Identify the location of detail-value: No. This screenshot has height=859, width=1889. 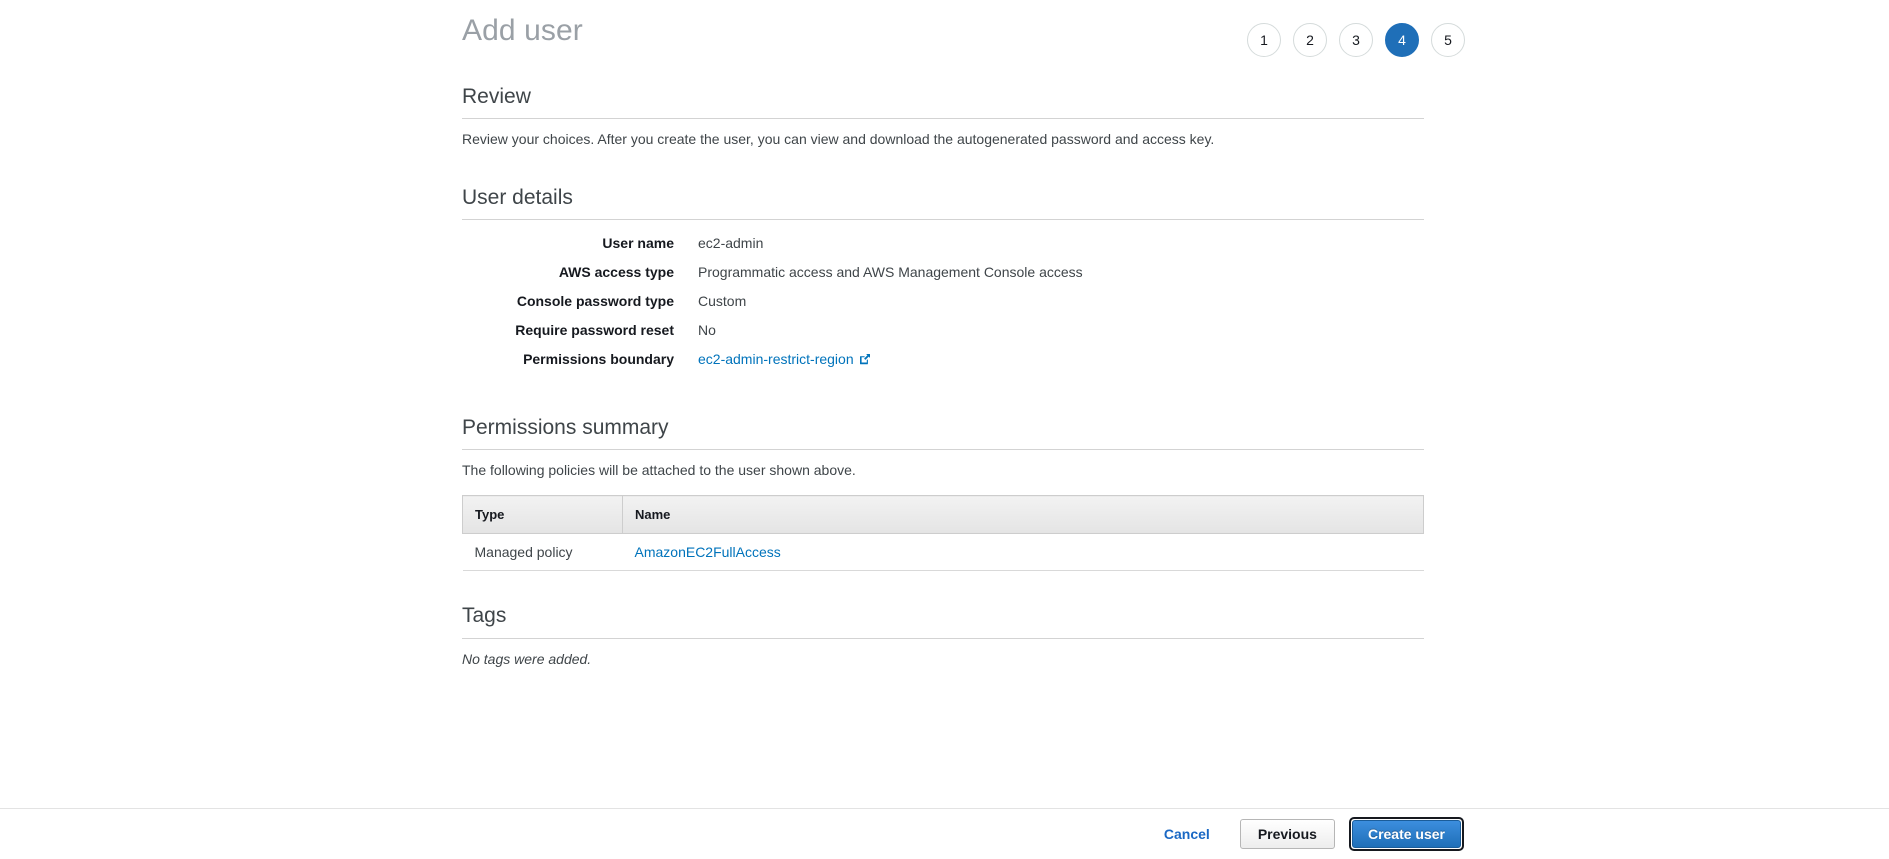
(707, 330).